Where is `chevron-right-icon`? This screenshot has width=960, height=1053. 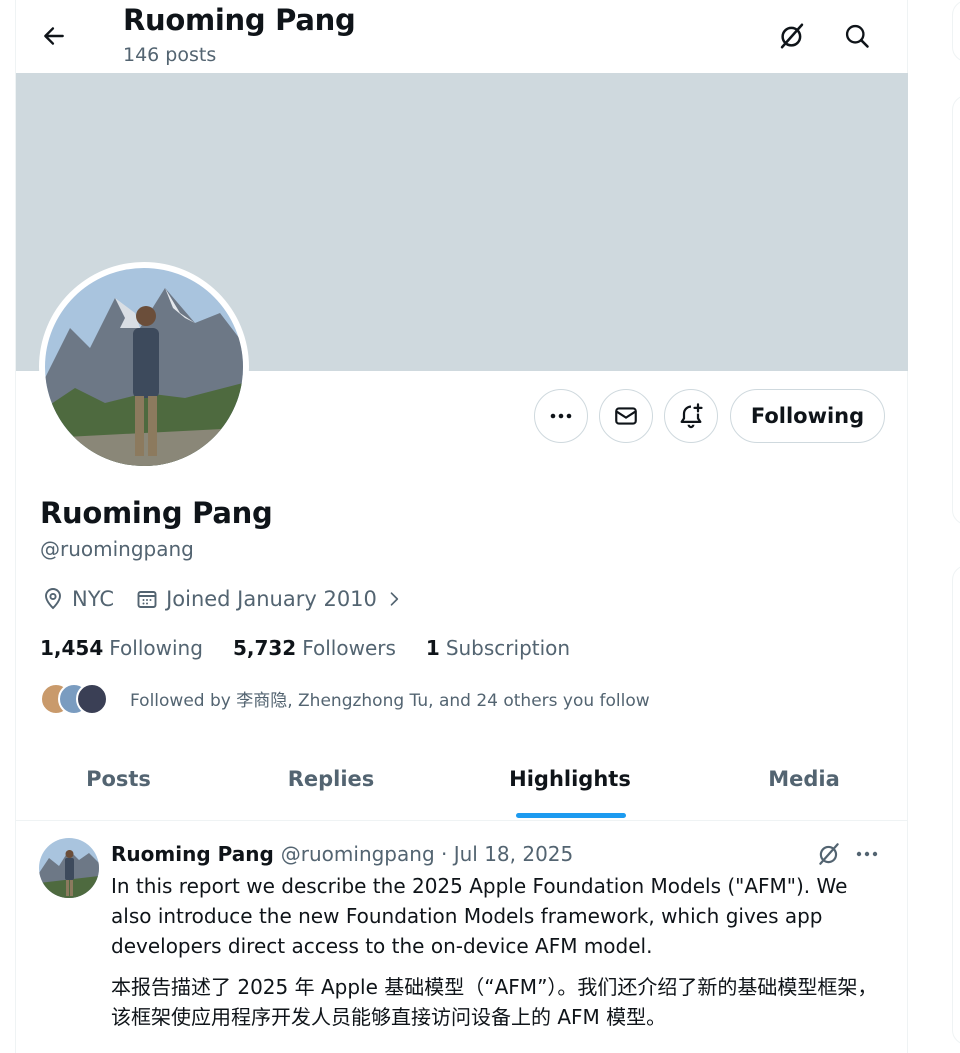 chevron-right-icon is located at coordinates (394, 599).